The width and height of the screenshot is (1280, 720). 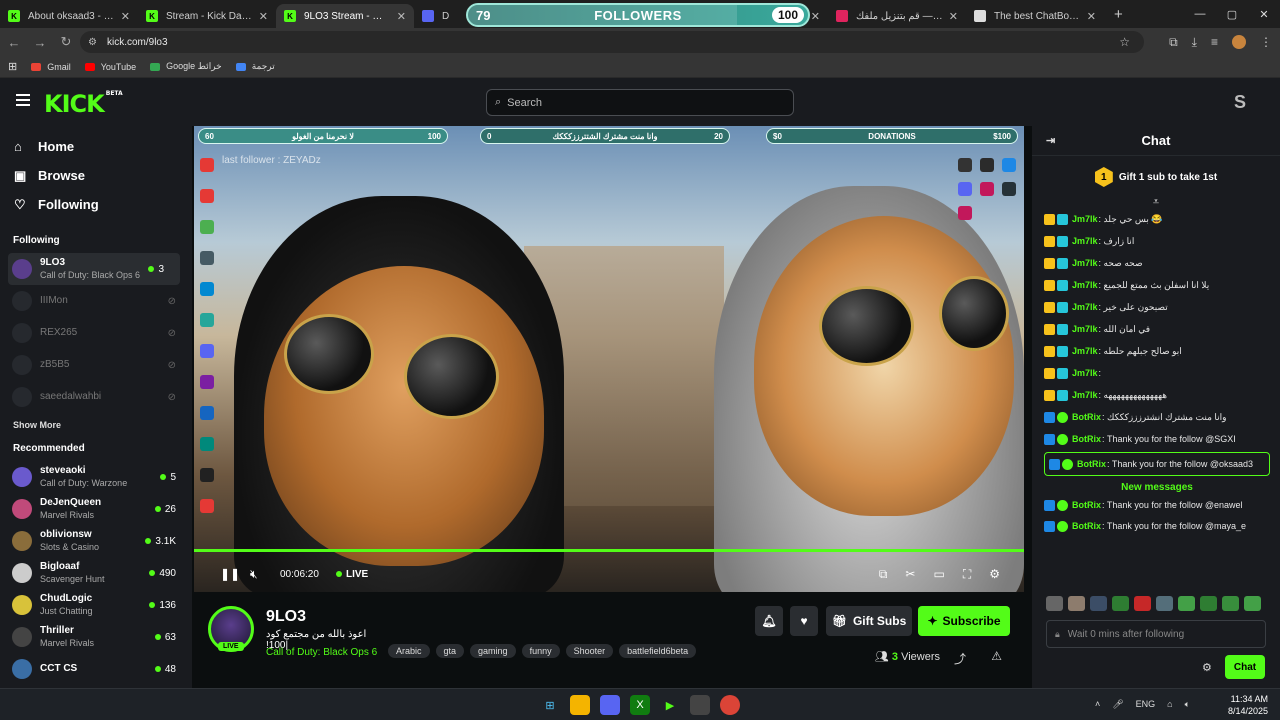 What do you see at coordinates (96, 204) in the screenshot?
I see `nav-item-following: ♡ Following` at bounding box center [96, 204].